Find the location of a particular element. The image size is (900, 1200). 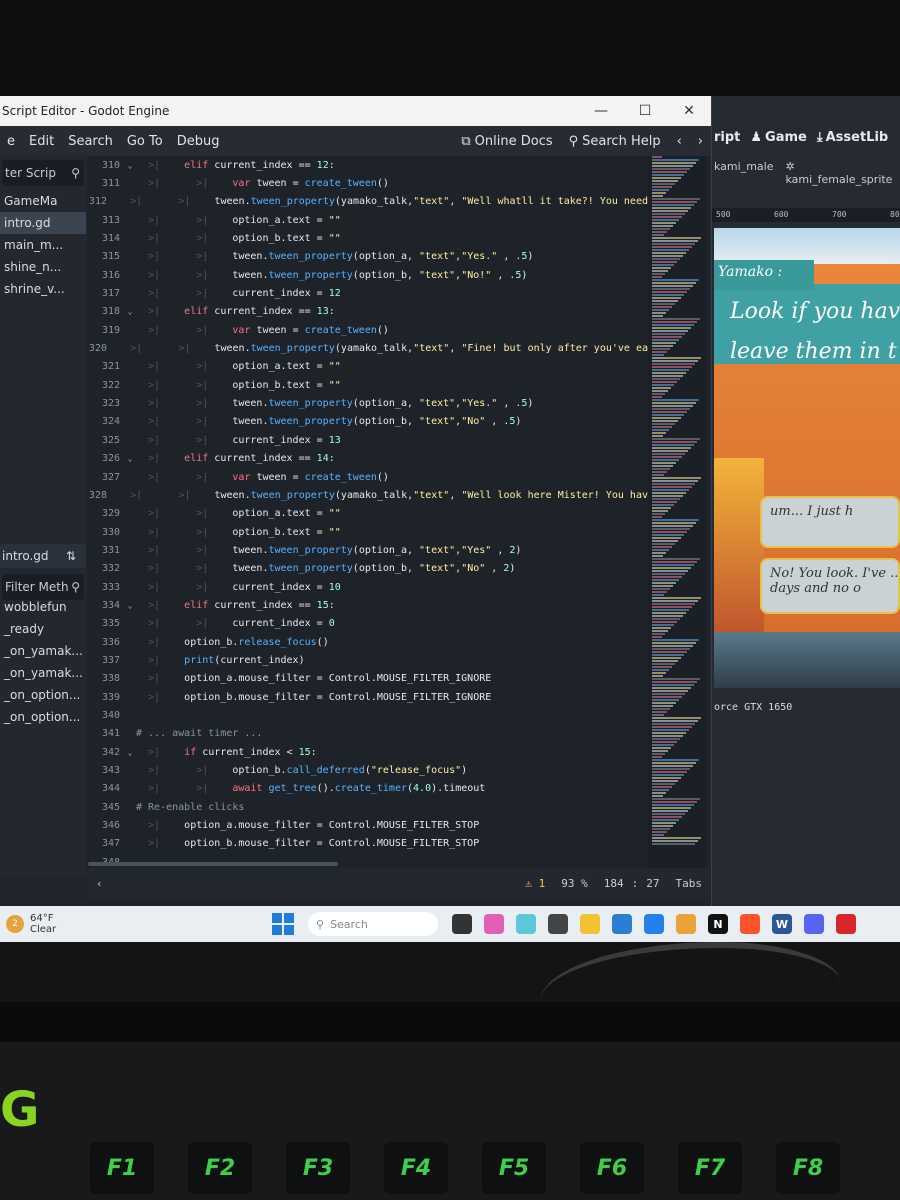

indent-mode: Tabs is located at coordinates (689, 883).